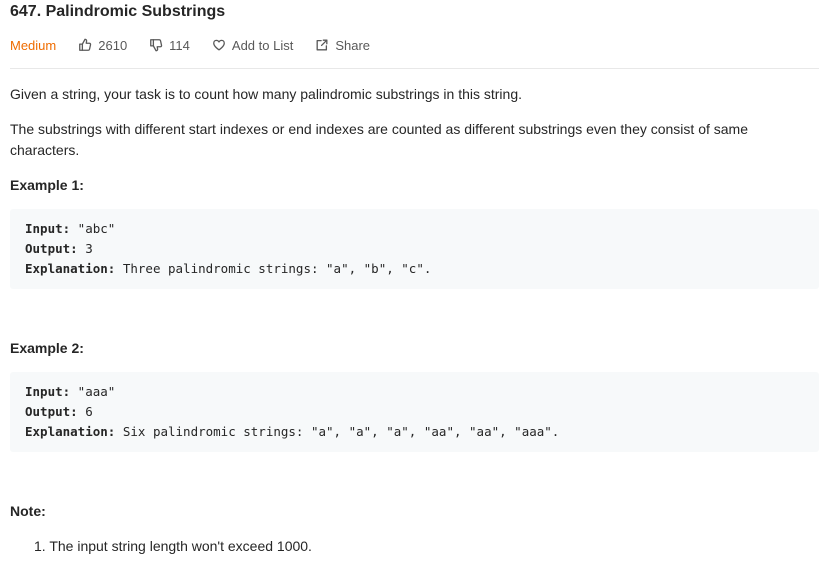 This screenshot has width=826, height=565. I want to click on example-2-output-line: Output: 6, so click(414, 412).